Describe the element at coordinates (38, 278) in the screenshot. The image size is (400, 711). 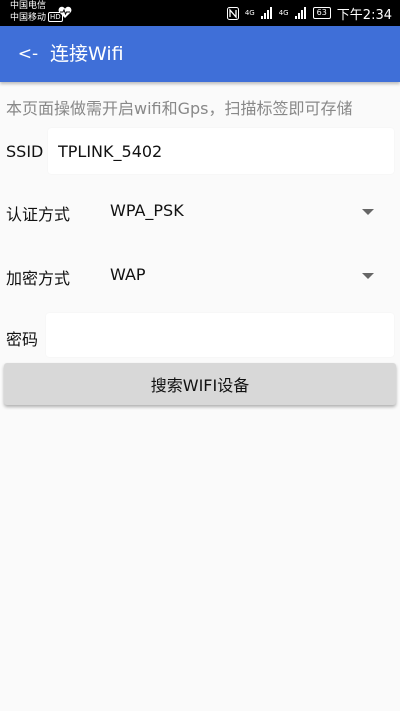
I see `encrypt-label: 加密方式` at that location.